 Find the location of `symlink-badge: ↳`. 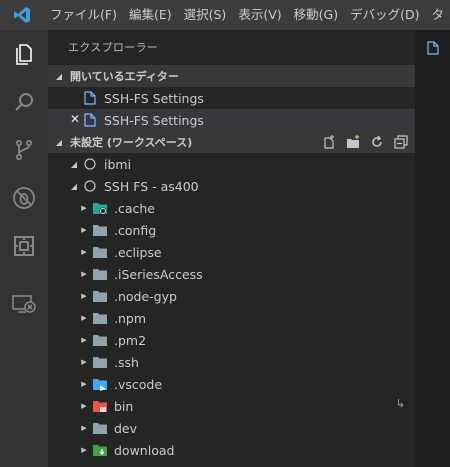

symlink-badge: ↳ is located at coordinates (400, 403).